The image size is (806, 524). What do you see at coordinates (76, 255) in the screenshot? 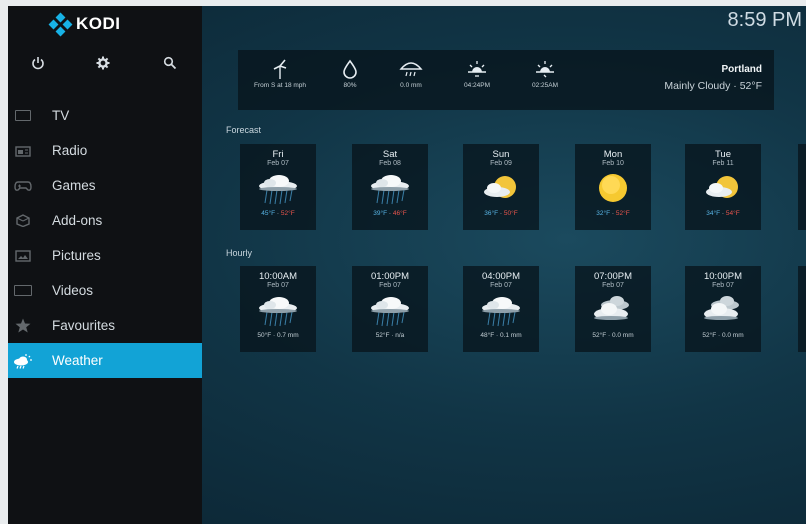
I see `sidebar-item-label: Pictures` at bounding box center [76, 255].